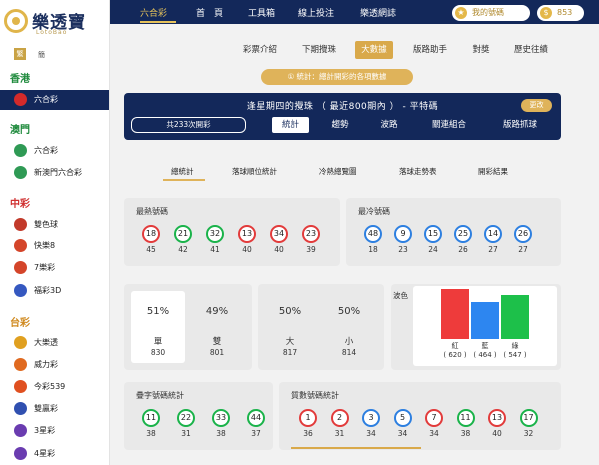 The image size is (599, 465). I want to click on top-nav: 六合彩 首 頁 工具箱 線上投注 樂透網誌 ★ 我的號碼 $ 853, so click(354, 12).